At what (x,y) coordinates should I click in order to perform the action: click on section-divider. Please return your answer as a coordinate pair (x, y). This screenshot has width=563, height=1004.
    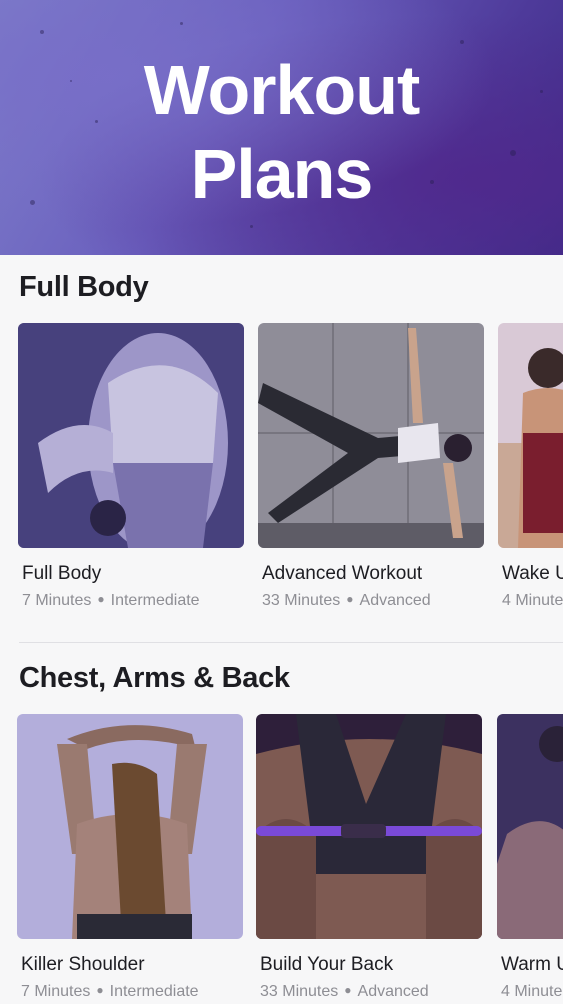
    Looking at the image, I should click on (291, 642).